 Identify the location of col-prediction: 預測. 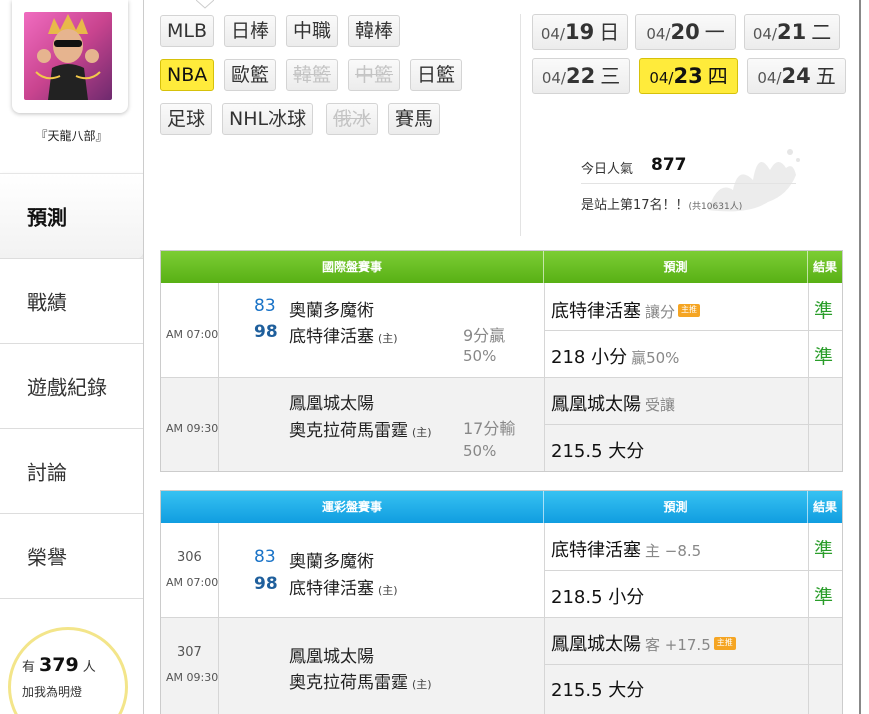
(676, 267).